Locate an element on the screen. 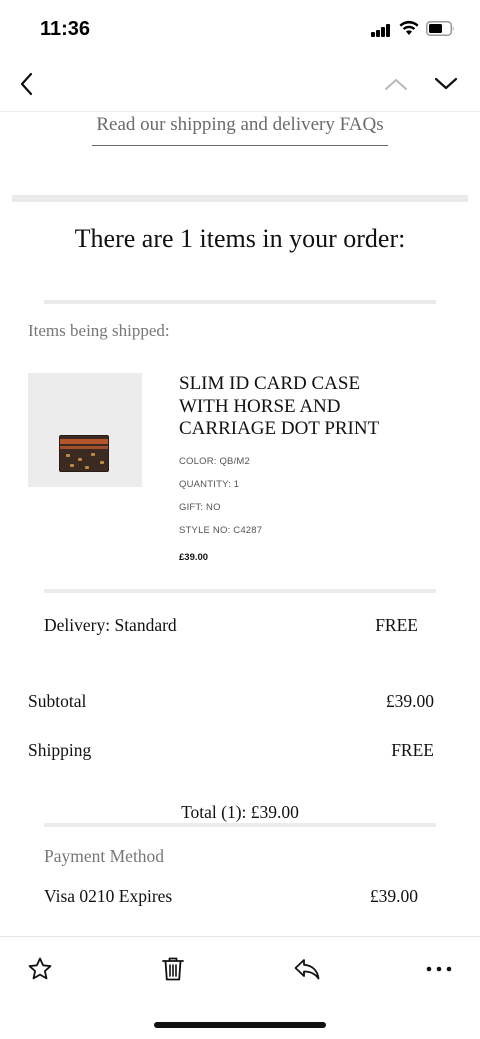  order-heading: There are 1 items in your order: is located at coordinates (240, 238).